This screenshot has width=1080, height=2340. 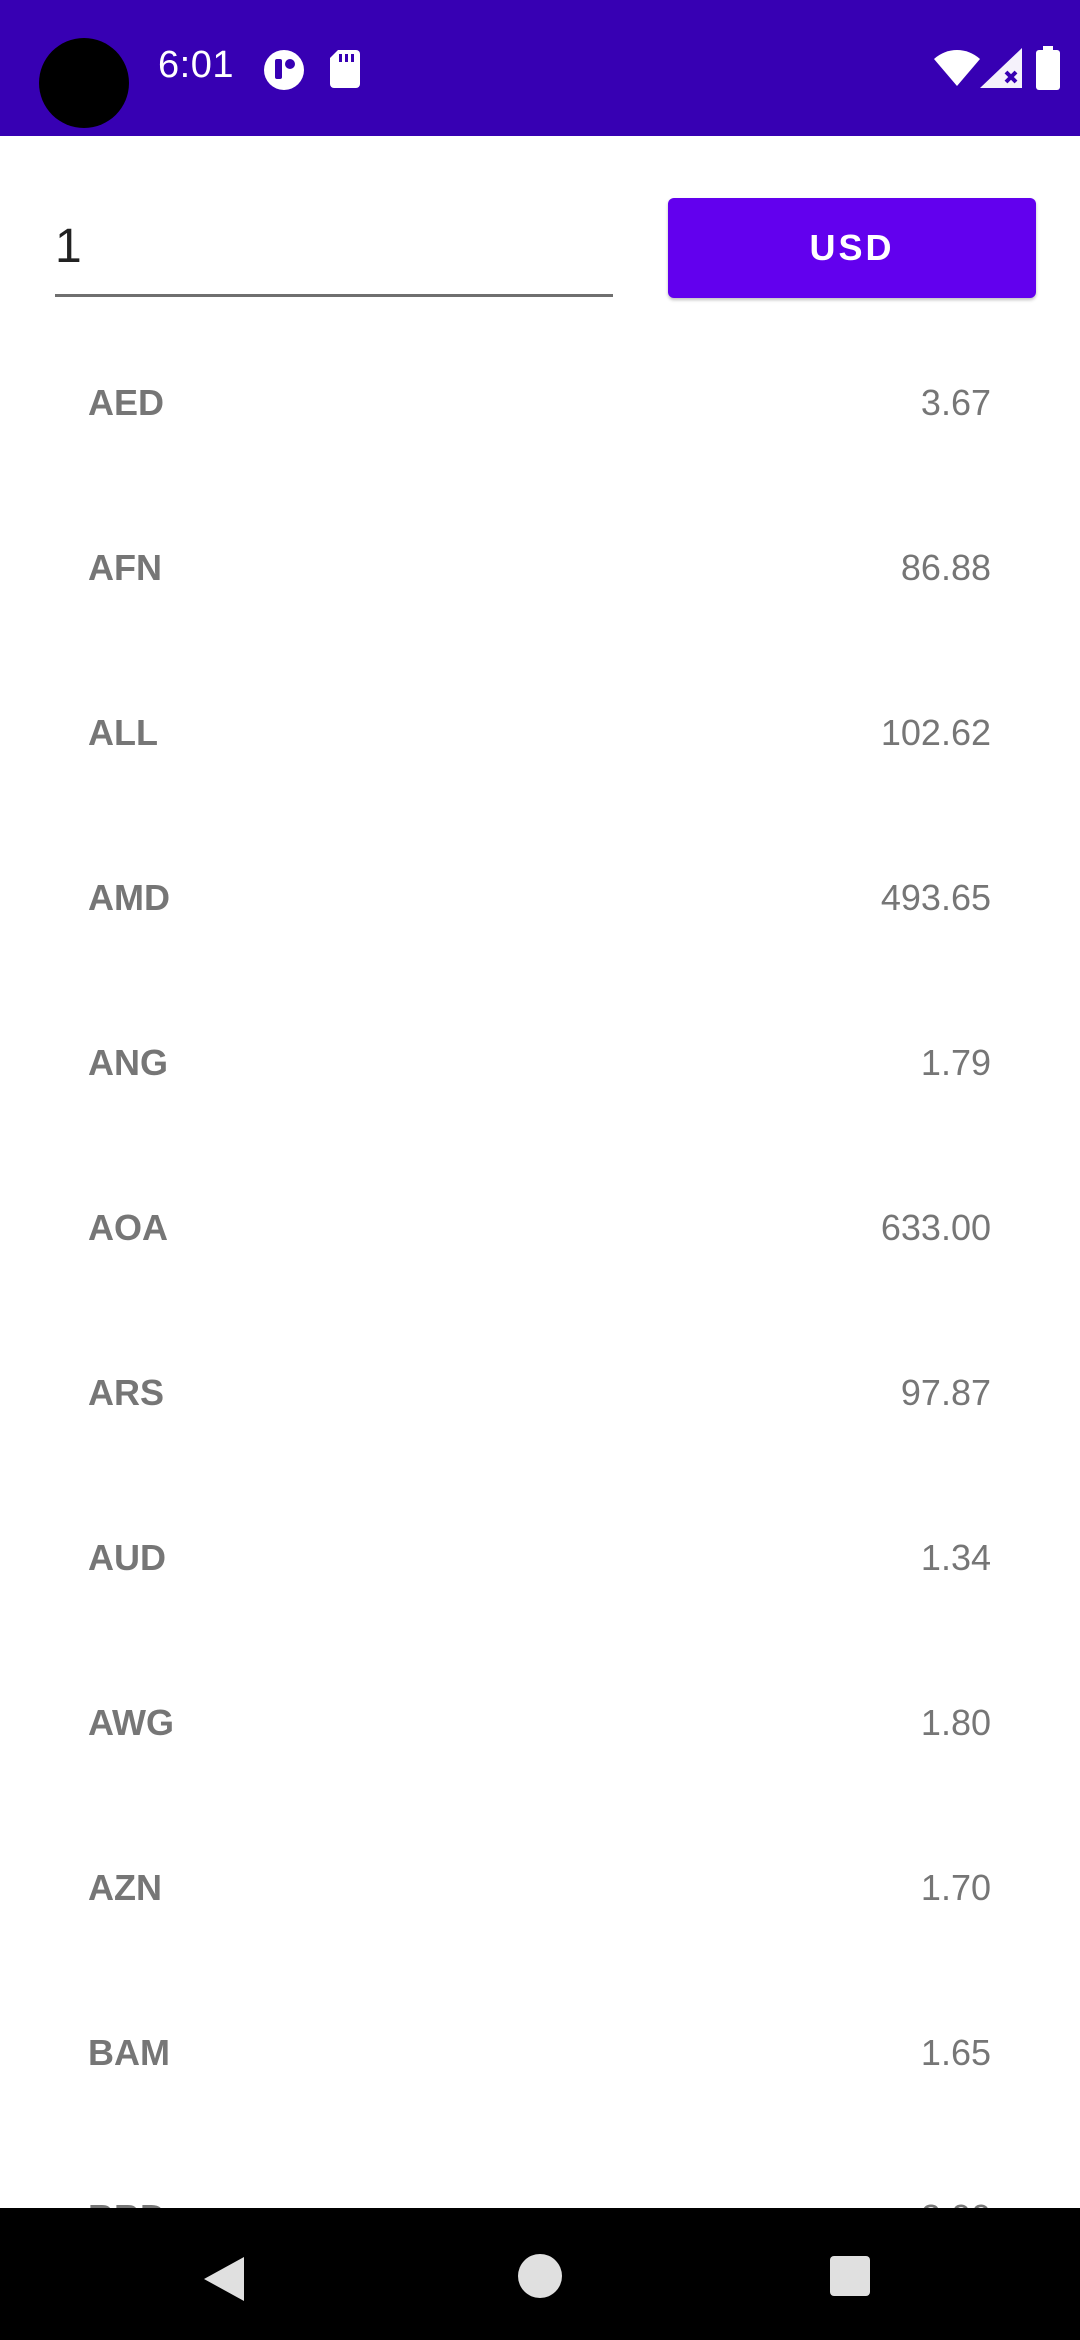 What do you see at coordinates (540, 1245) in the screenshot?
I see `rate-row: AOA 633.00` at bounding box center [540, 1245].